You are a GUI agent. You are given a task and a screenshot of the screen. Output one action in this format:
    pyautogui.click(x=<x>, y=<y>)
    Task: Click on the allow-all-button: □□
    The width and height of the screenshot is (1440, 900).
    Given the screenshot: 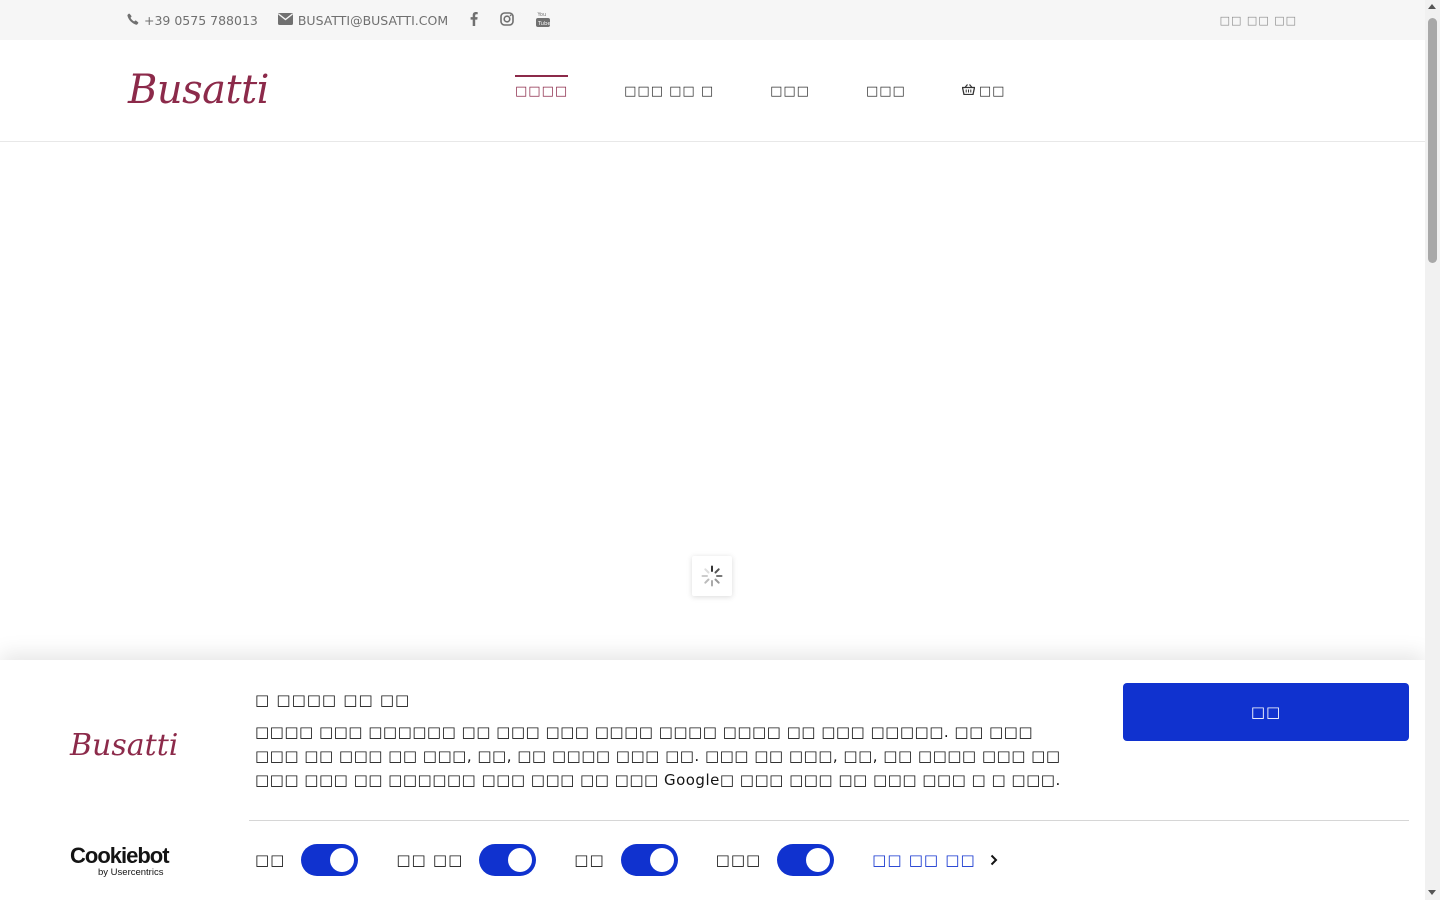 What is the action you would take?
    pyautogui.click(x=1266, y=712)
    